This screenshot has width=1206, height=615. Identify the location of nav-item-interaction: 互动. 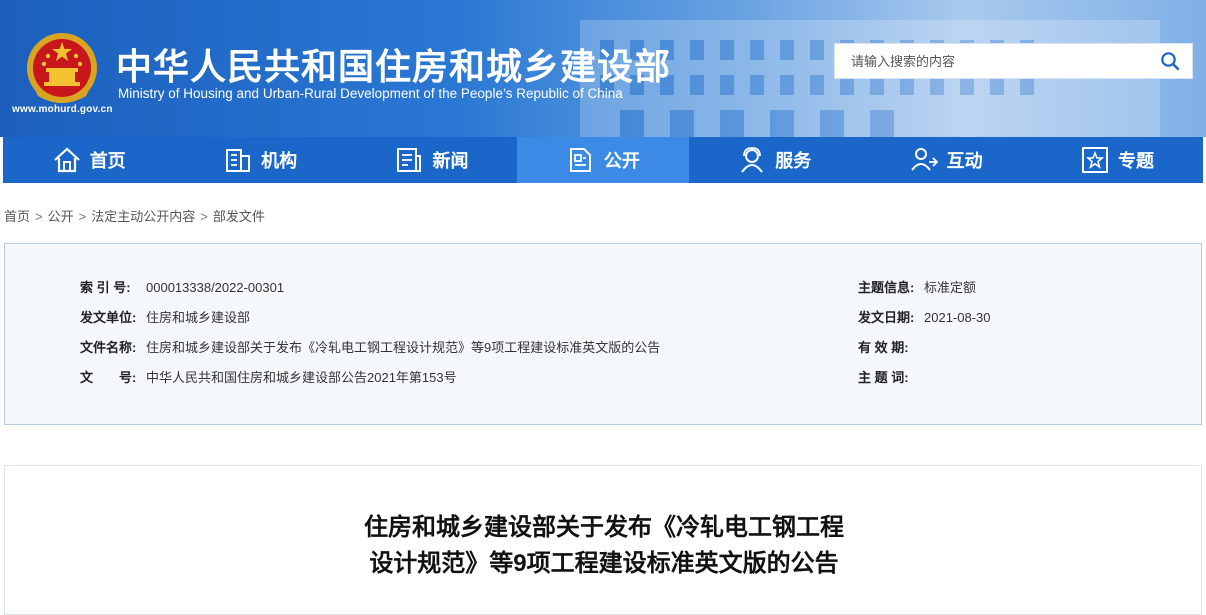
(945, 160).